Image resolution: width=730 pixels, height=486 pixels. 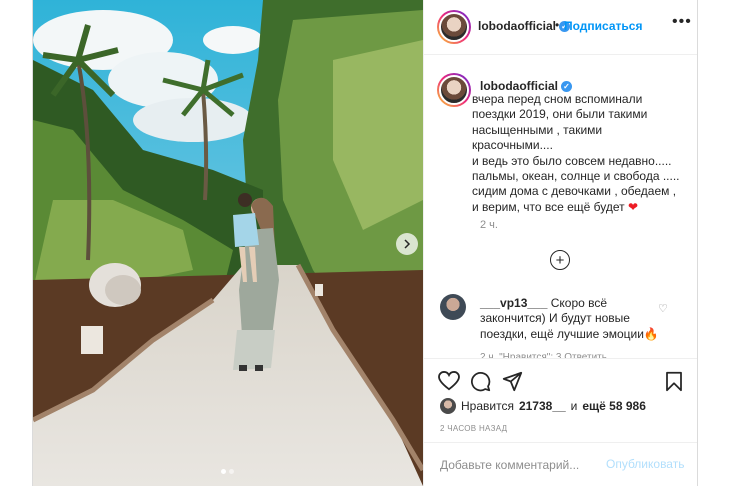 I want to click on heart-icon, so click(x=449, y=381).